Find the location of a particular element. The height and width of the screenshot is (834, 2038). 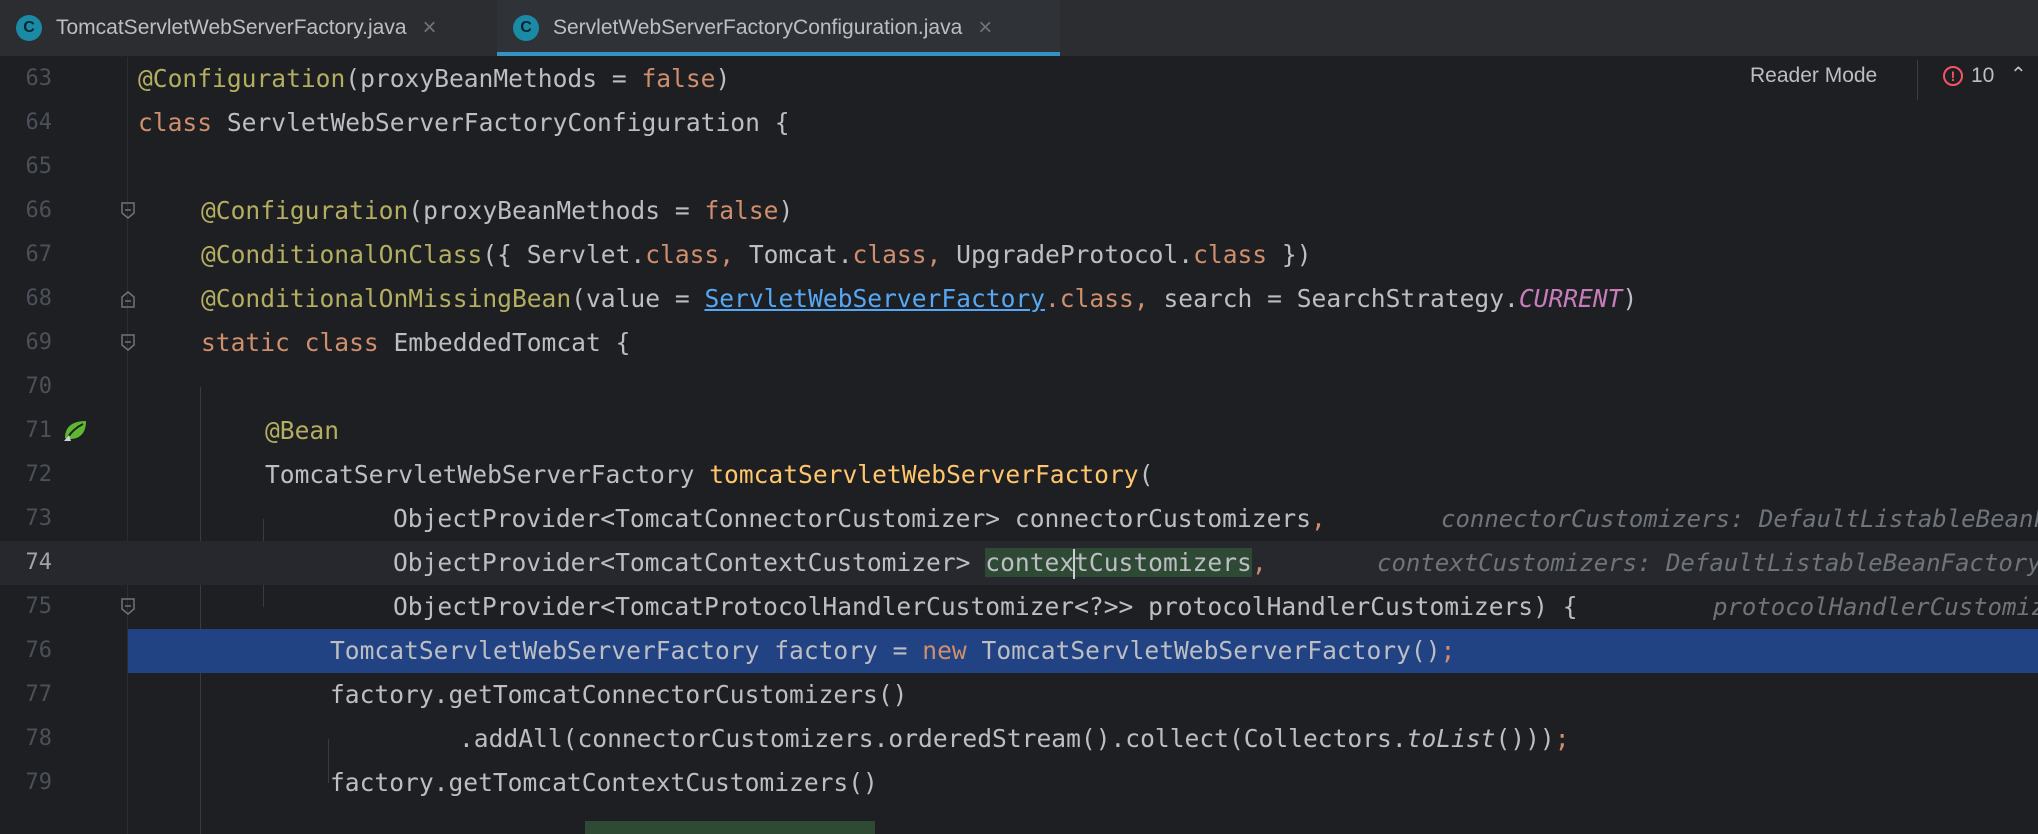

code-text: static class EmbeddedTomcat { is located at coordinates (416, 342).